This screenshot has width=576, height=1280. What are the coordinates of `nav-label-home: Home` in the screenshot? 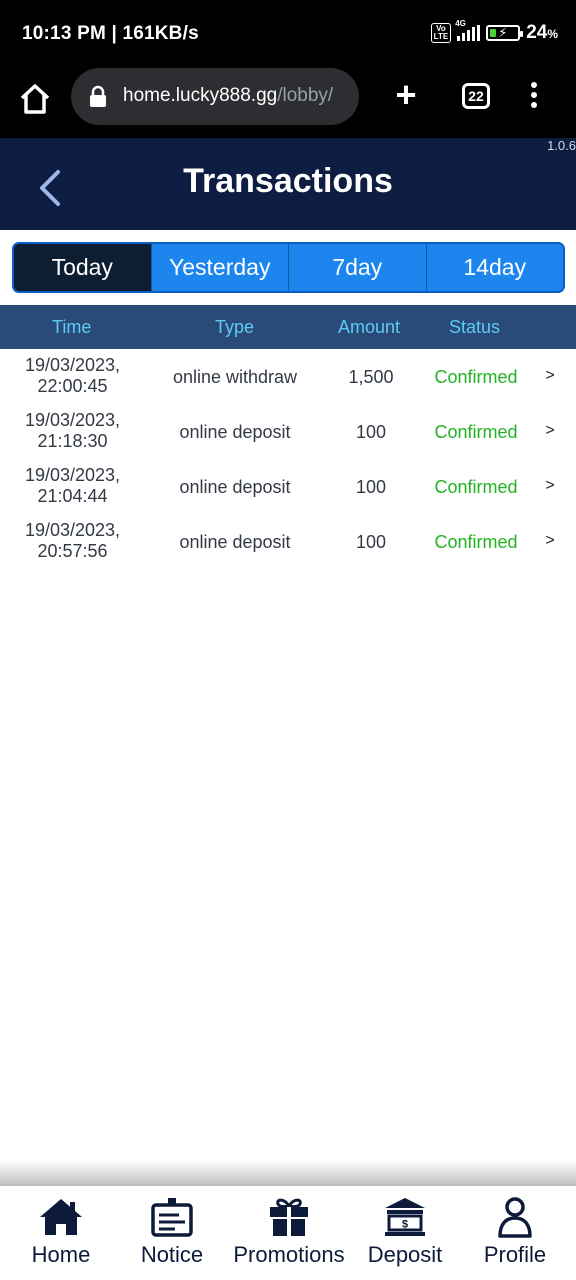 It's located at (61, 1254).